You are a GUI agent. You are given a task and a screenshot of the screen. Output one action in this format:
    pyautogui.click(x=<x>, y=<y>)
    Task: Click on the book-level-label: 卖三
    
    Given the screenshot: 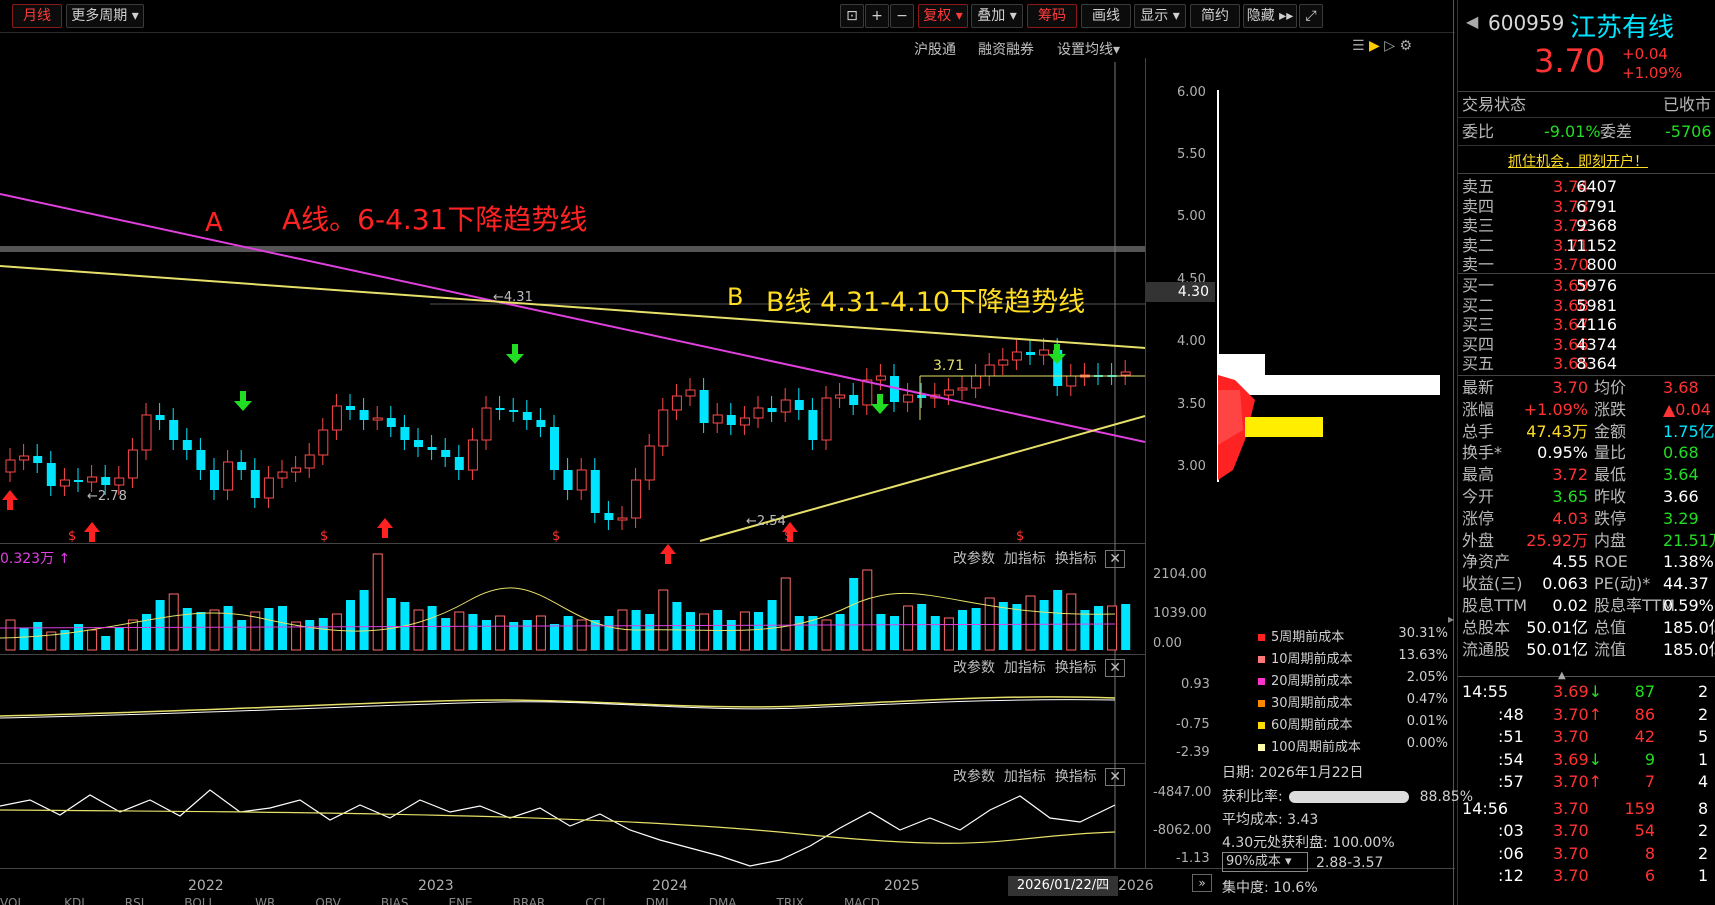 What is the action you would take?
    pyautogui.click(x=1478, y=225)
    